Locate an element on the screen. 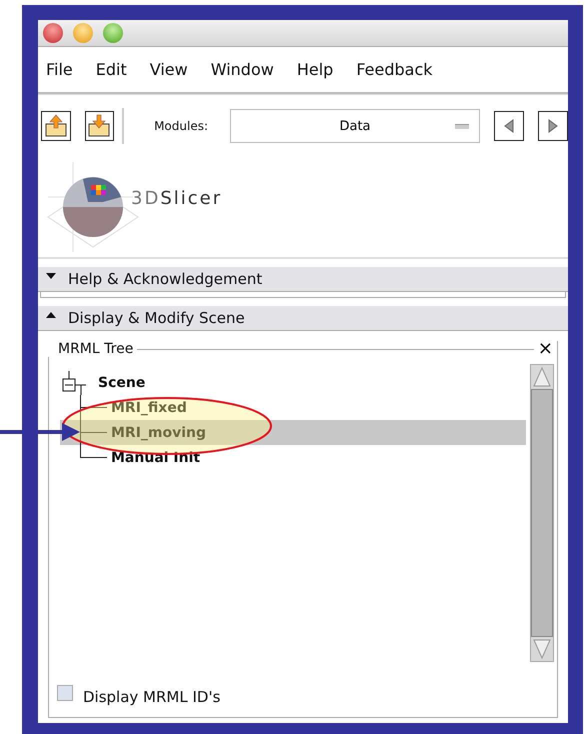 Image resolution: width=585 pixels, height=734 pixels. tree-row: Scene is located at coordinates (293, 382).